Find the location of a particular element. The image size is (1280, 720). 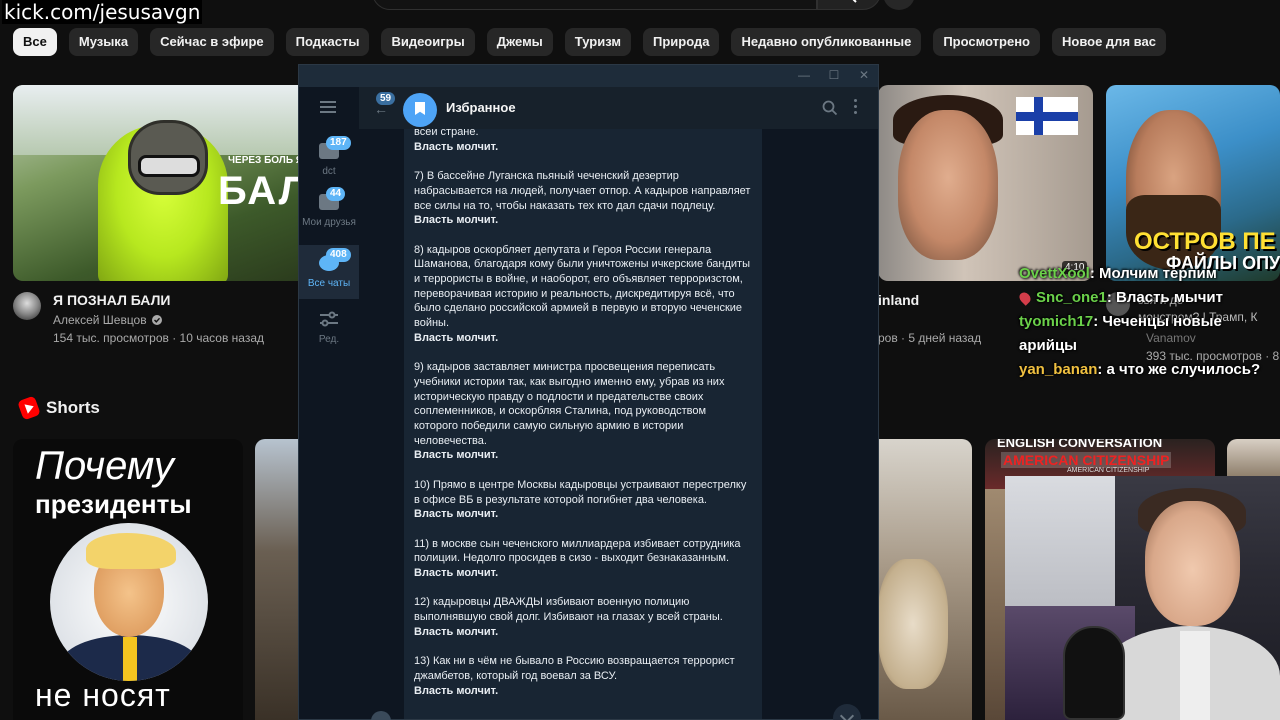

folder-sidebar: 187 dct 44 Мои друзья 408 Все чаты Ред. is located at coordinates (329, 403).